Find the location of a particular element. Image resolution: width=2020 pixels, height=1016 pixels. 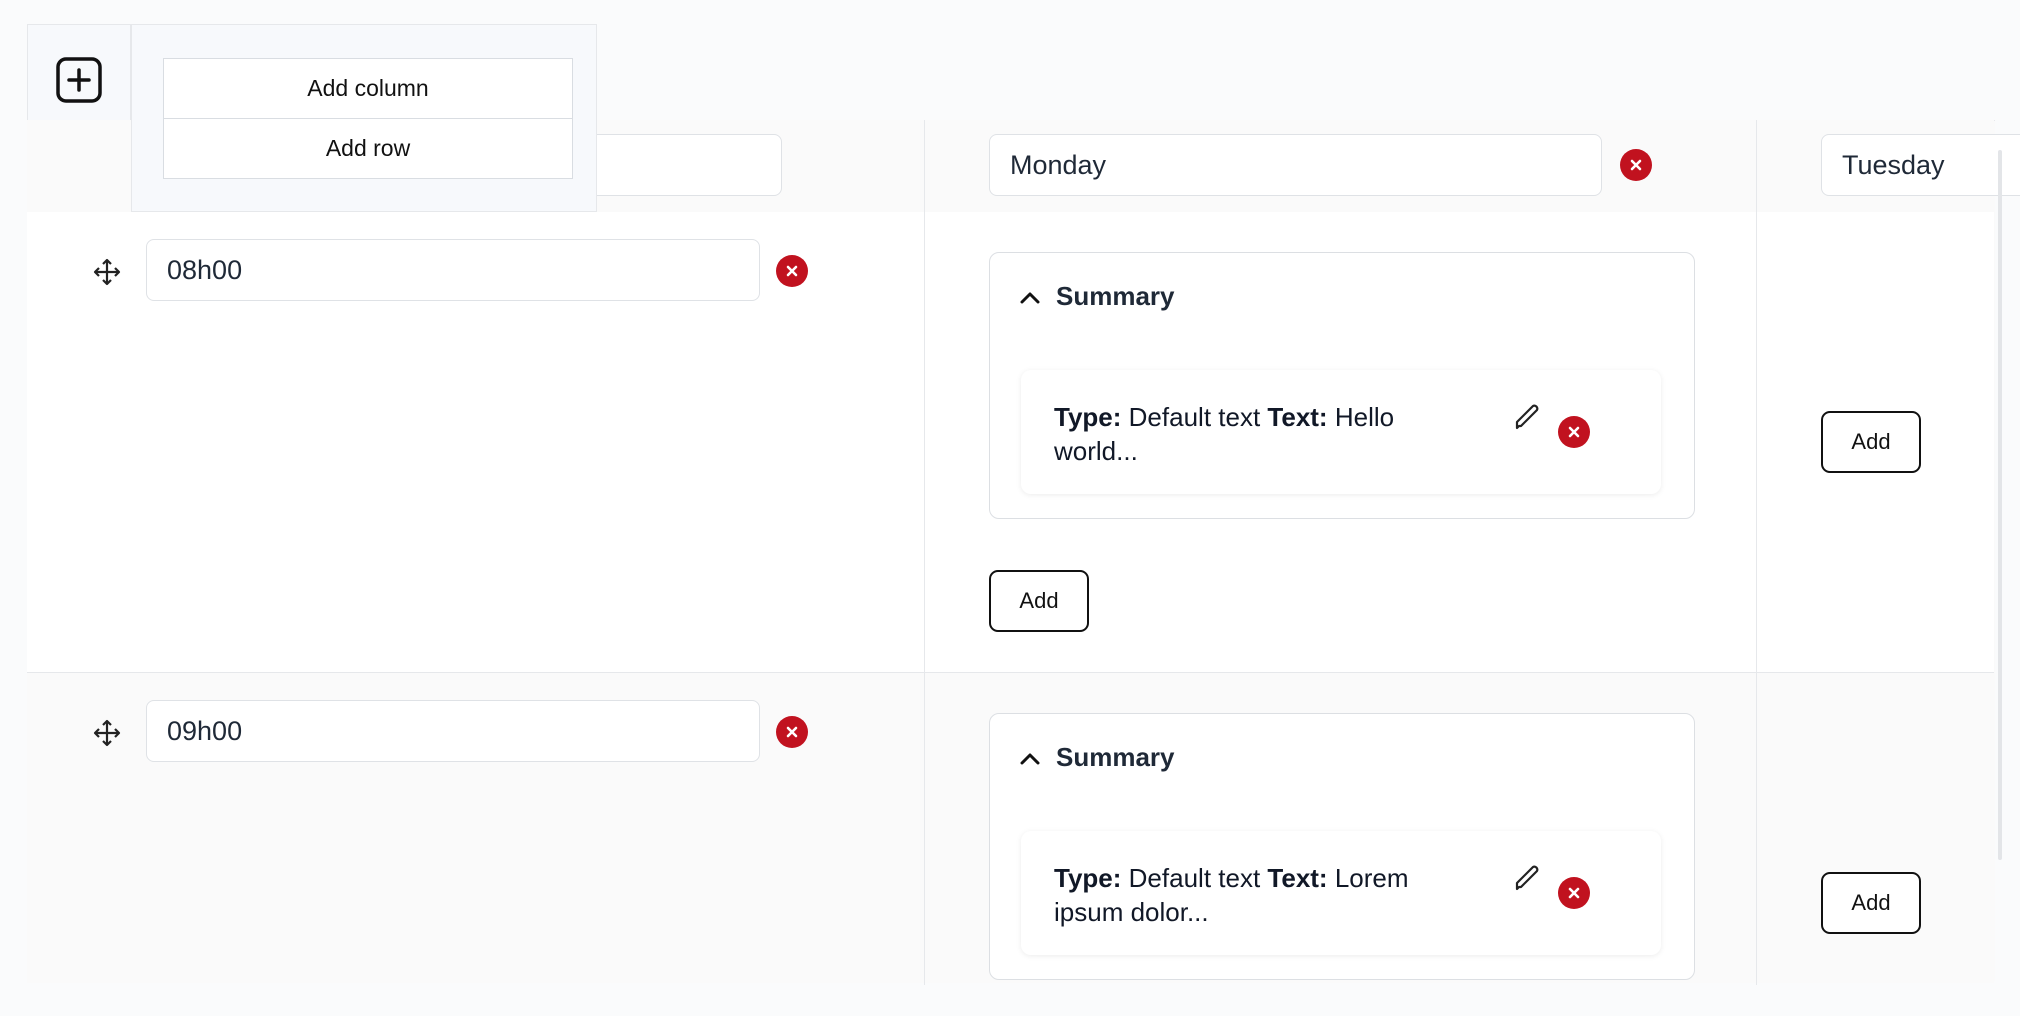

add-row-menu-item: Add row is located at coordinates (368, 148).